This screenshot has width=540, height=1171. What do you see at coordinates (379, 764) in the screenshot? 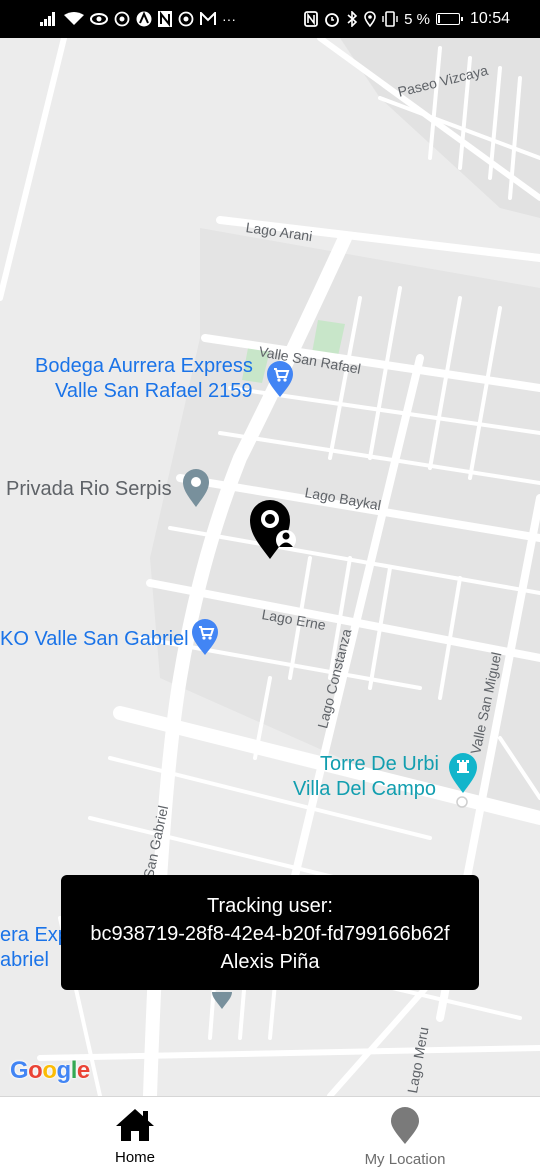
I see `poi-label-torre-line1: Torre De Urbi` at bounding box center [379, 764].